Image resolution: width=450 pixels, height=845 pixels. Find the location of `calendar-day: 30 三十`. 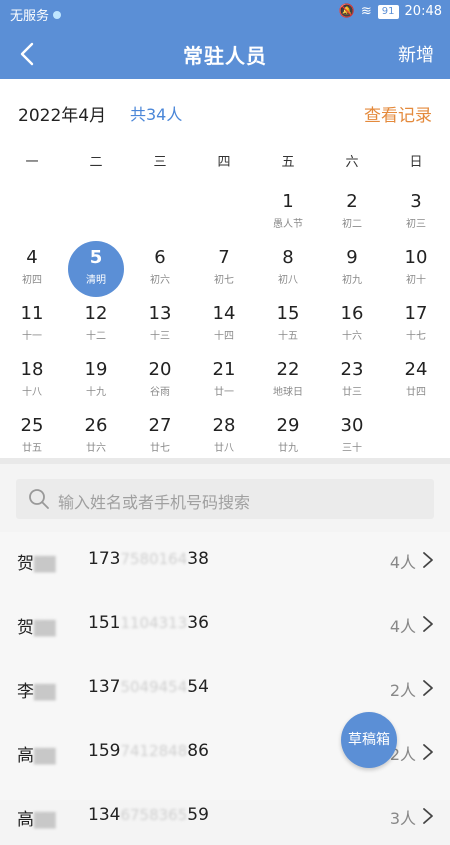

calendar-day: 30 三十 is located at coordinates (352, 436).